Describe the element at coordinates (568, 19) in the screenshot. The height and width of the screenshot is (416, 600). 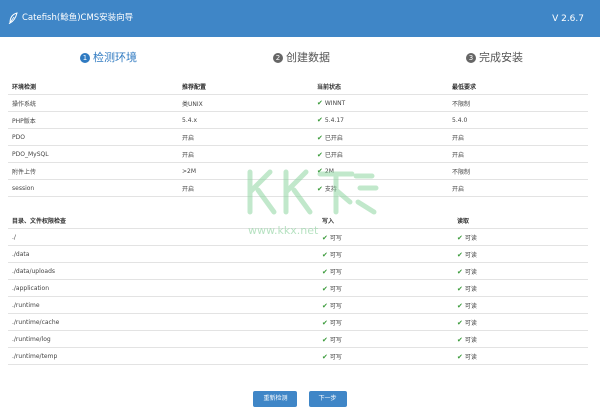
I see `version-label: V 2.6.7` at that location.